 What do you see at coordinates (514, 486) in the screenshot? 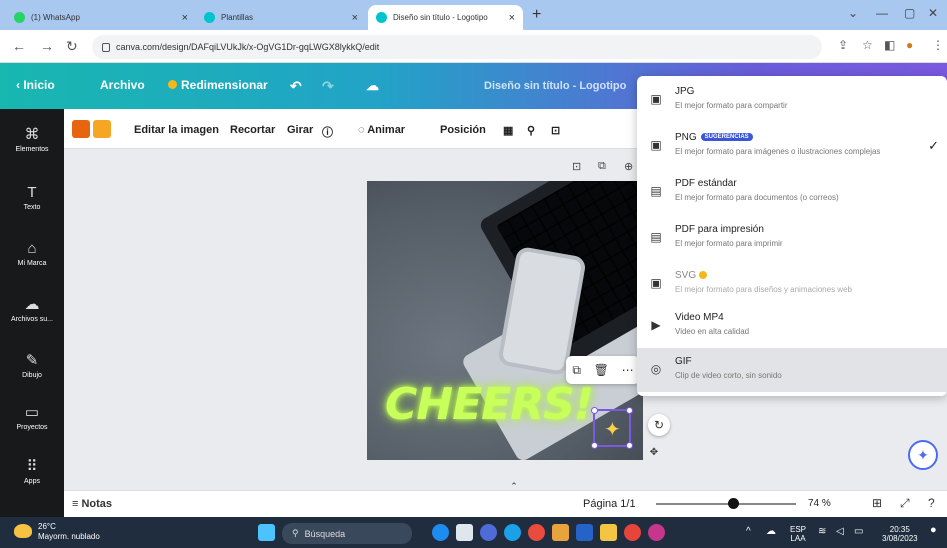
I see `chevron-up-icon: ⌃` at bounding box center [514, 486].